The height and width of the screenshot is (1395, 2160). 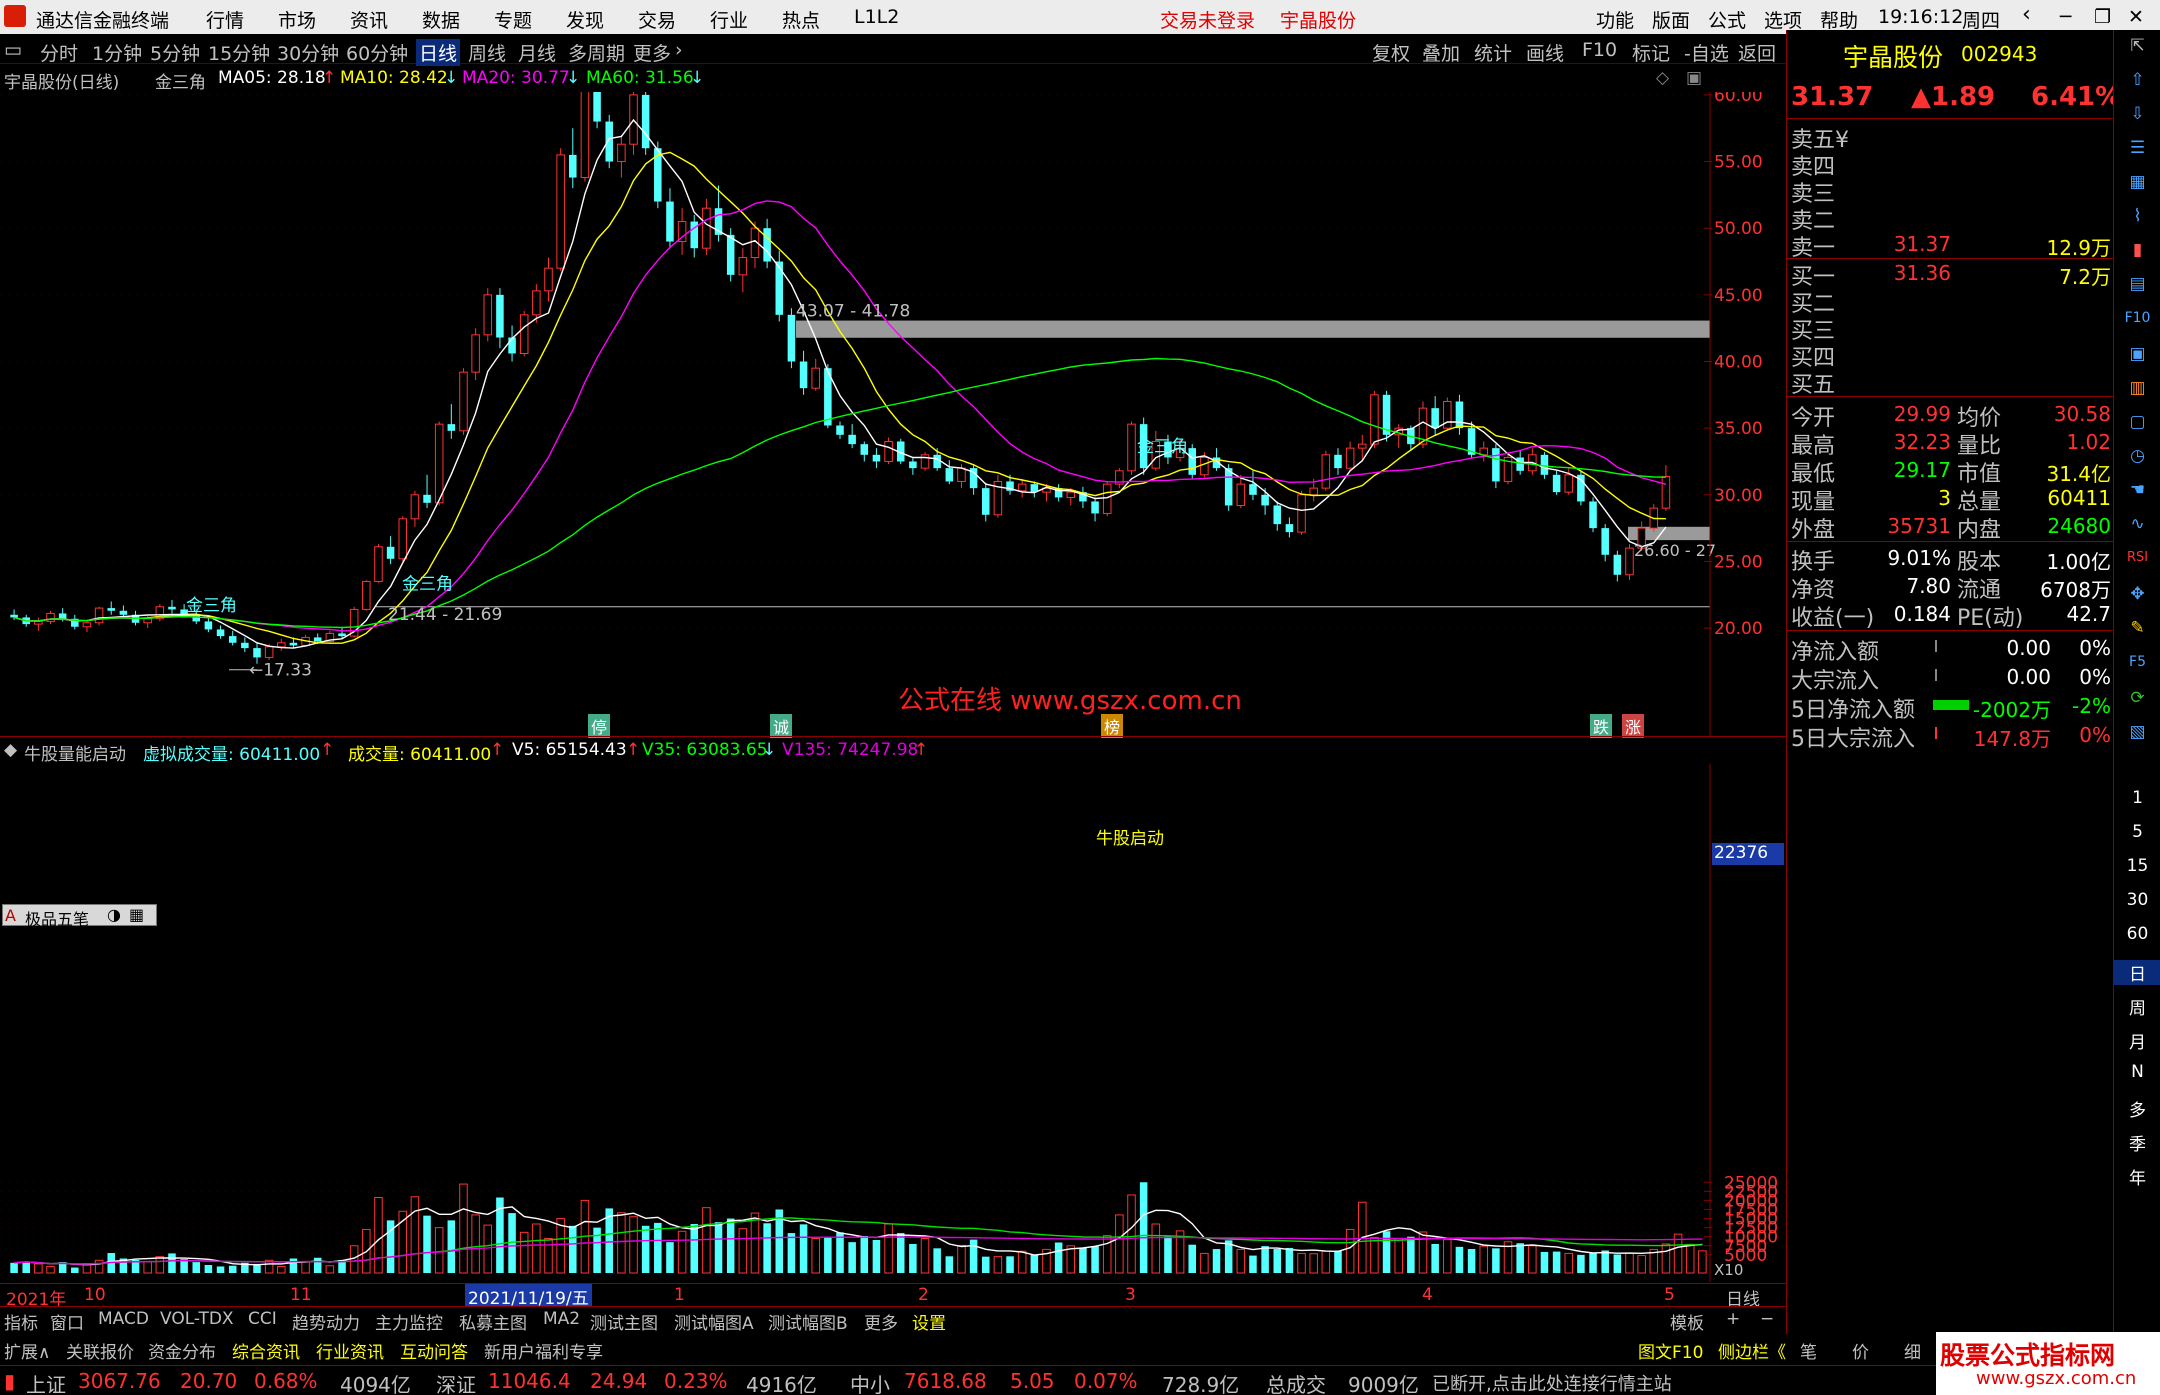 I want to click on tool-diejia: 叠加, so click(x=1441, y=52).